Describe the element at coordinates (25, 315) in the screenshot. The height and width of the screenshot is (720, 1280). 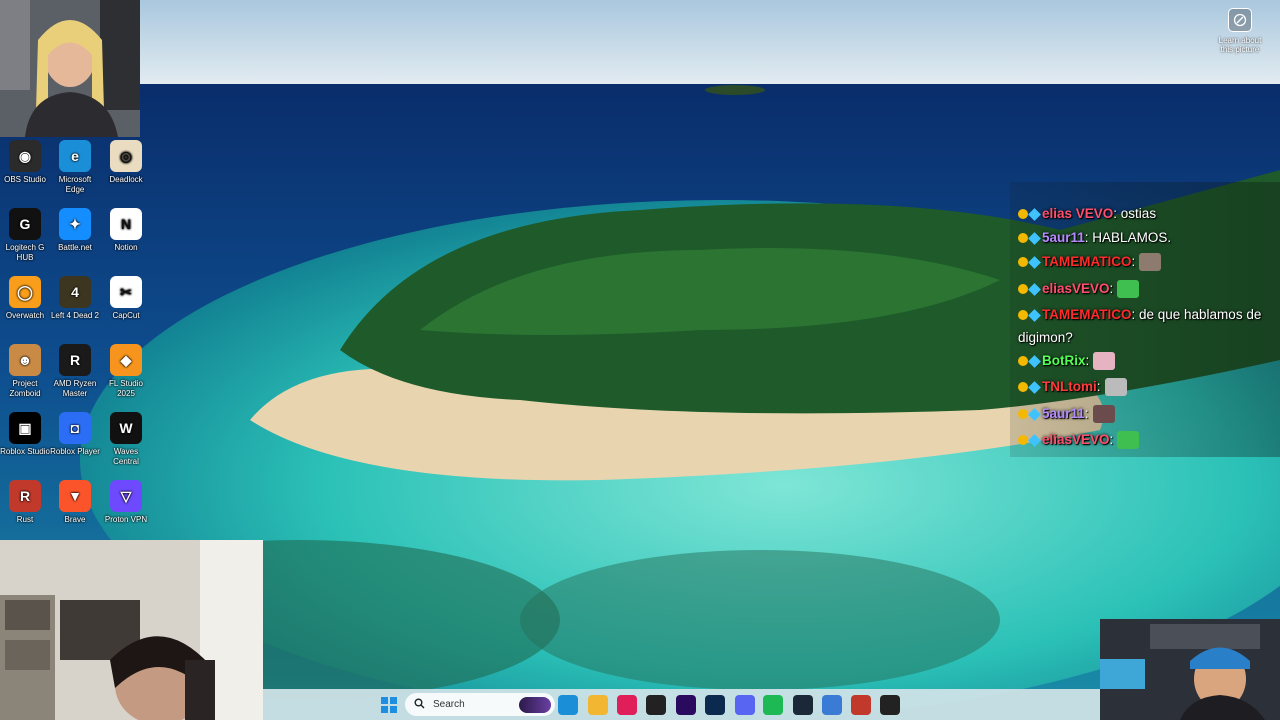
I see `desktop-icon-label: Overwatch` at that location.